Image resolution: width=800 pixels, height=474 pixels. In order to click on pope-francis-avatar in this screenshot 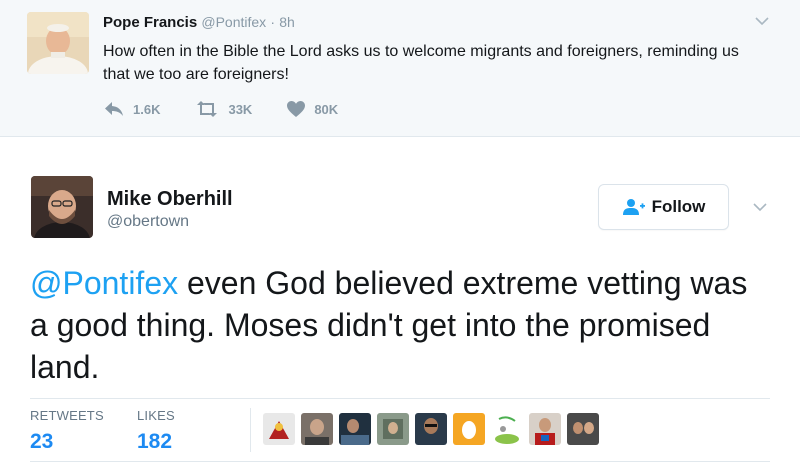, I will do `click(58, 43)`.